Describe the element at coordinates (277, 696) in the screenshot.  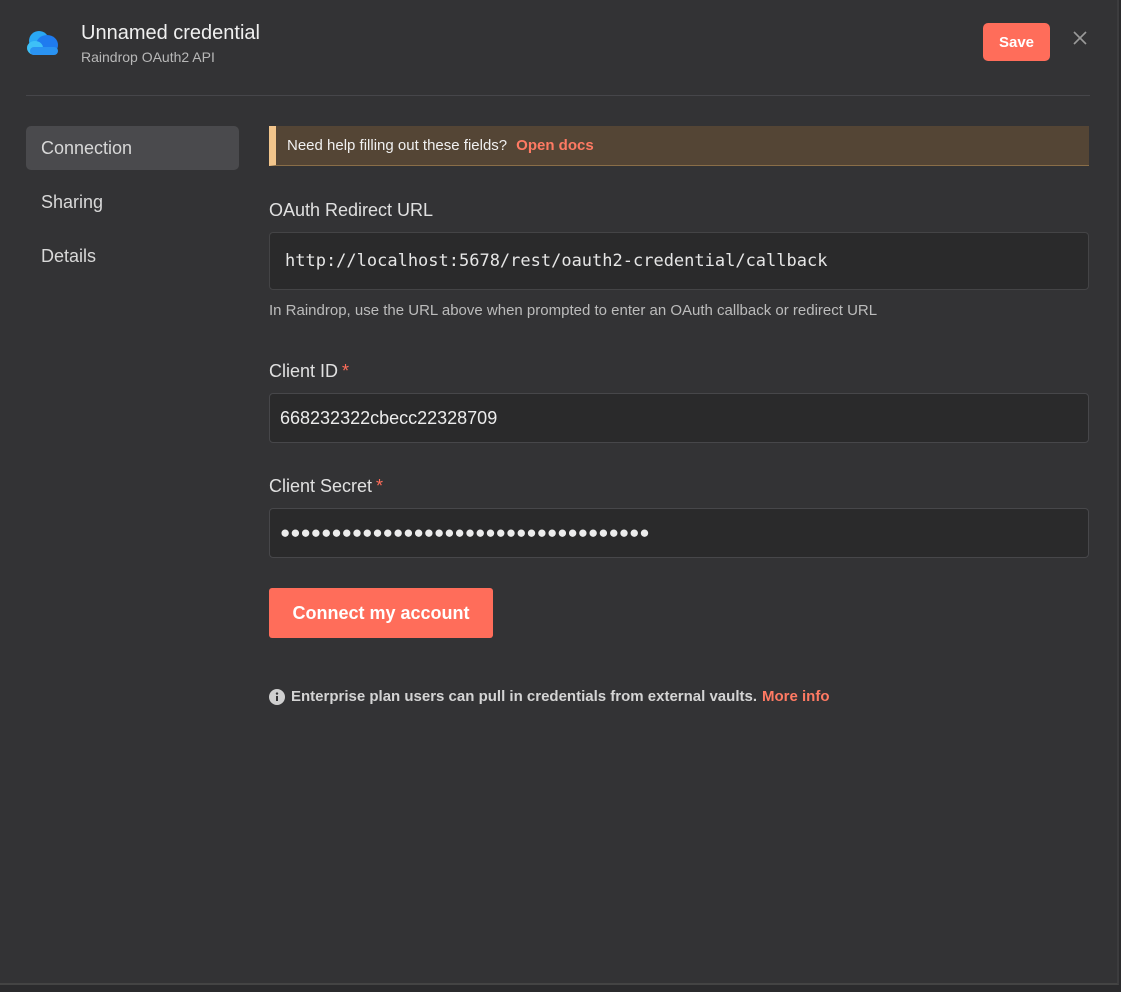
I see `info-icon` at that location.